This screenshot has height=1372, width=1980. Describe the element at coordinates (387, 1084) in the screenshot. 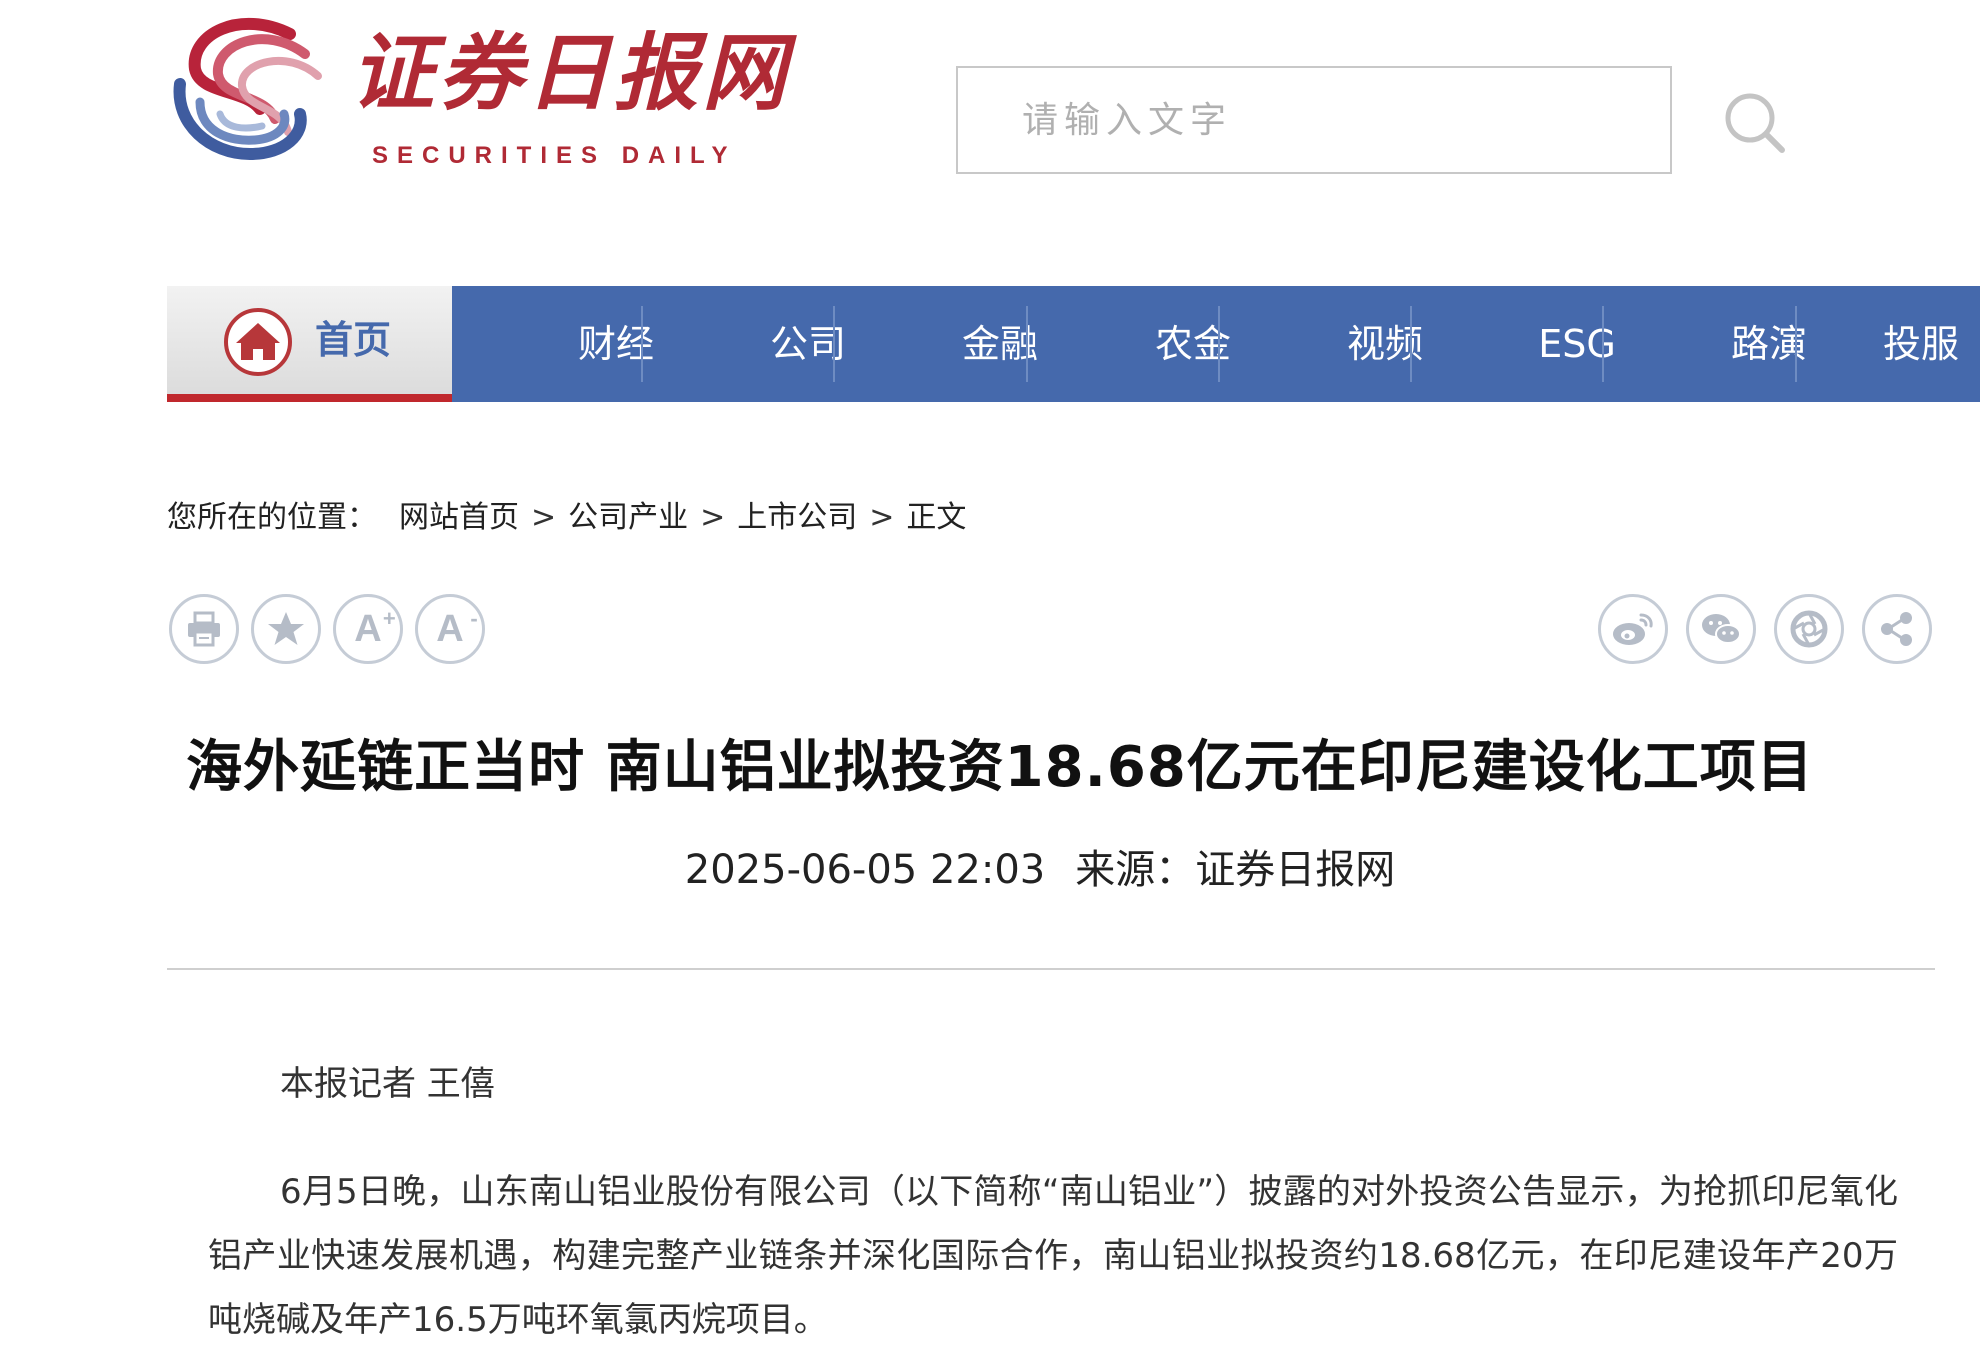

I see `article-byline: 本报记者 王僖` at that location.